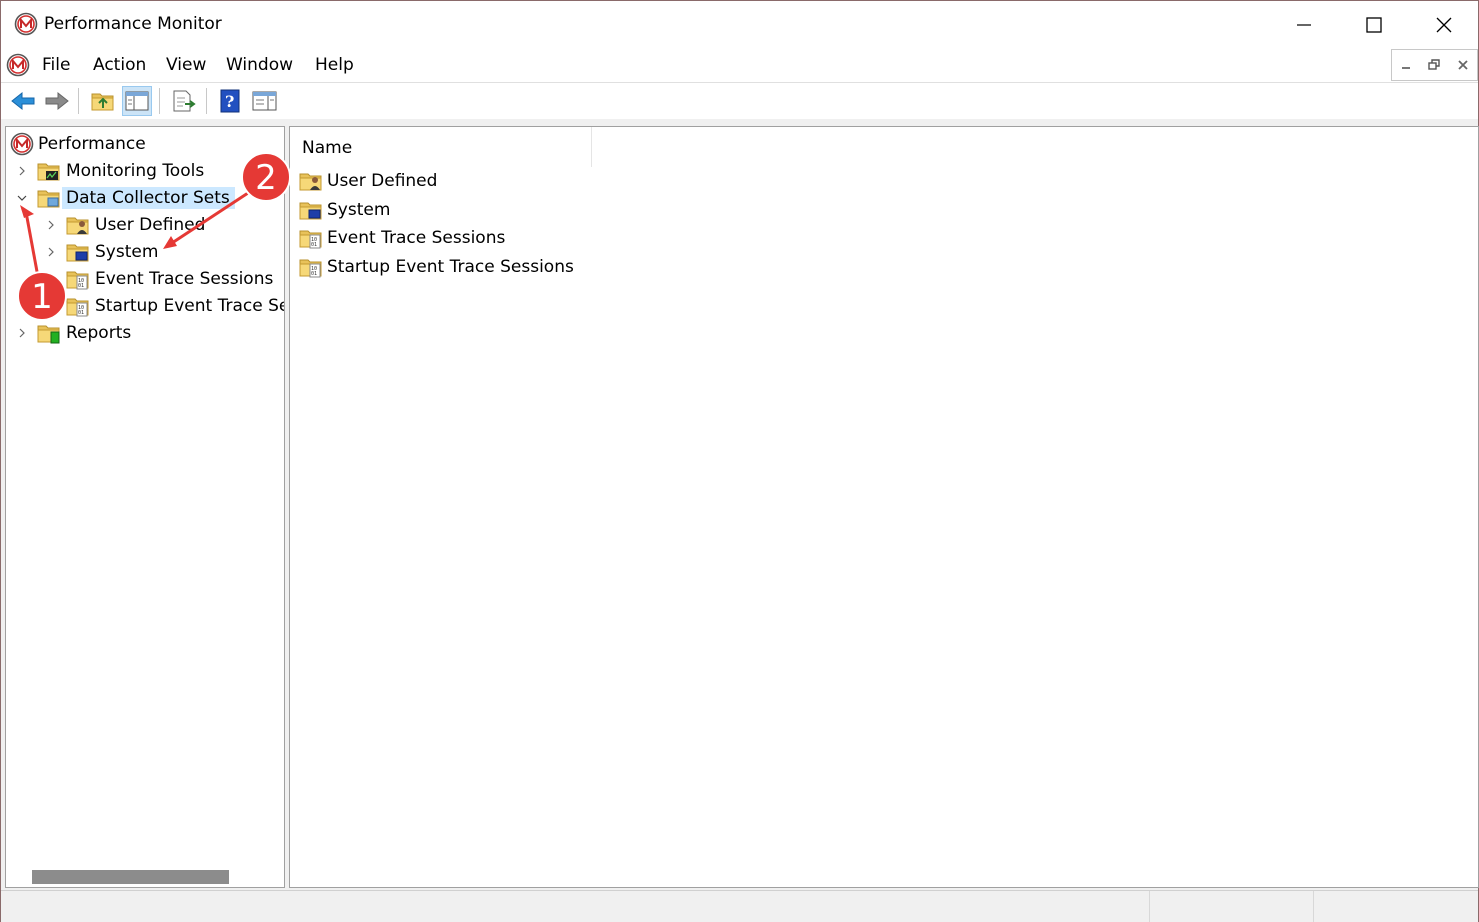 The height and width of the screenshot is (922, 1479). I want to click on list-item-system: System, so click(346, 209).